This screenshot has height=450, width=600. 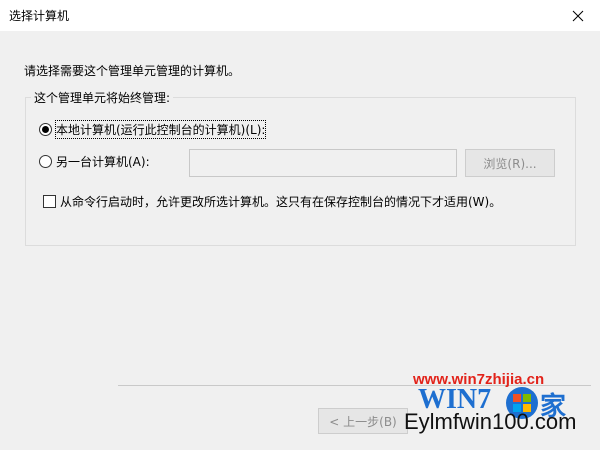 I want to click on allow-change-checkbox, so click(x=49, y=201).